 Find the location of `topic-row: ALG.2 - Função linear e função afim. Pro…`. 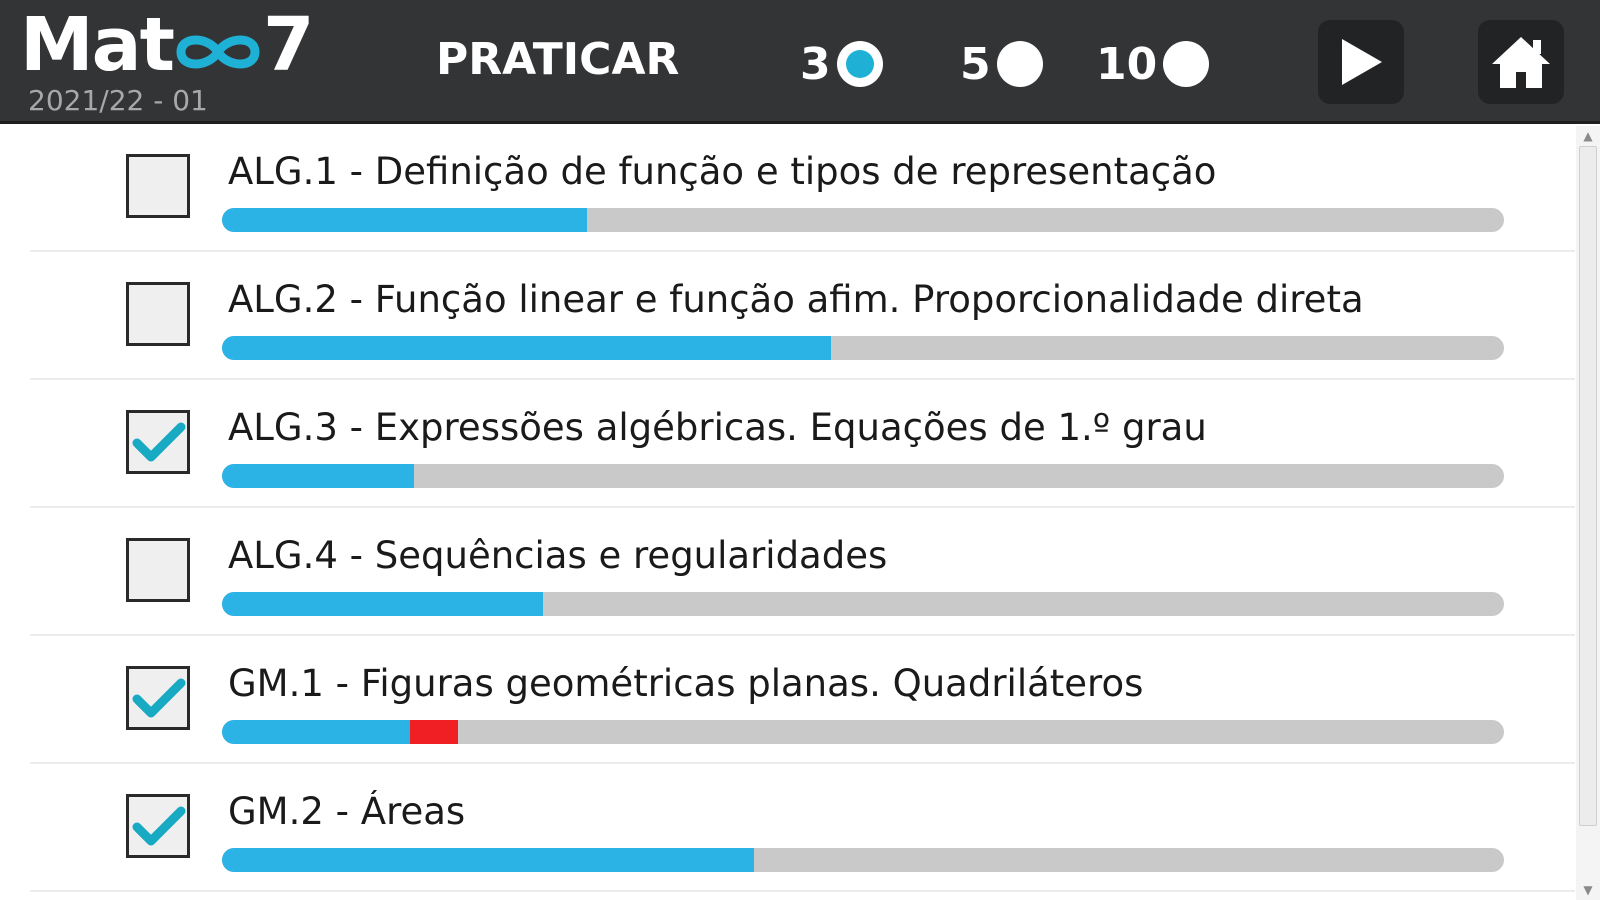

topic-row: ALG.2 - Função linear e função afim. Pro… is located at coordinates (802, 316).